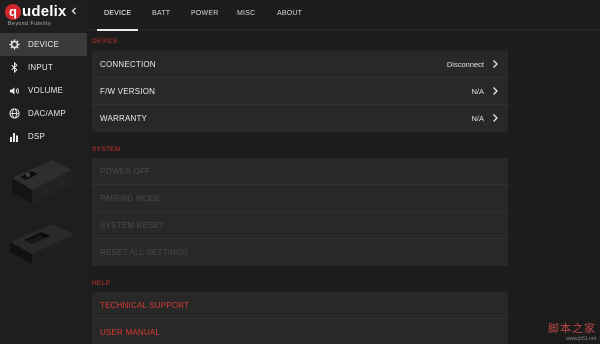  What do you see at coordinates (554, 187) in the screenshot?
I see `right-gutter` at bounding box center [554, 187].